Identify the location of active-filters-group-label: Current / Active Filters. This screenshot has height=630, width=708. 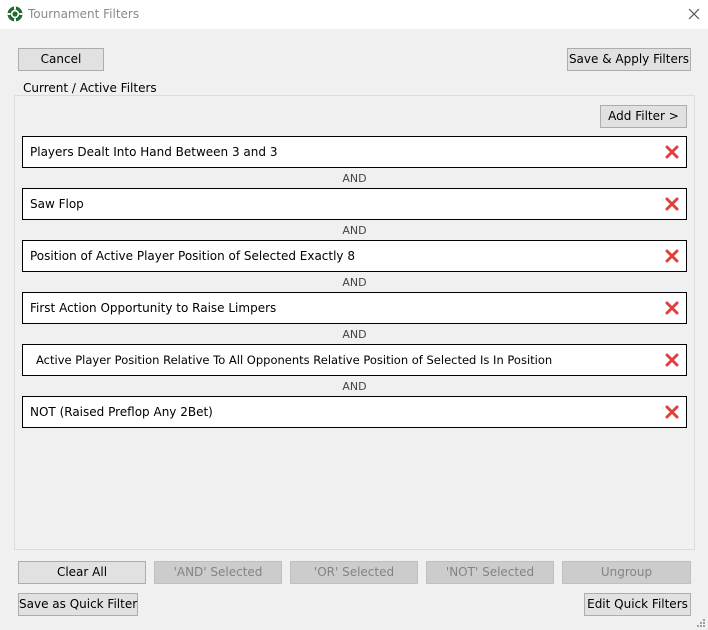
(90, 88).